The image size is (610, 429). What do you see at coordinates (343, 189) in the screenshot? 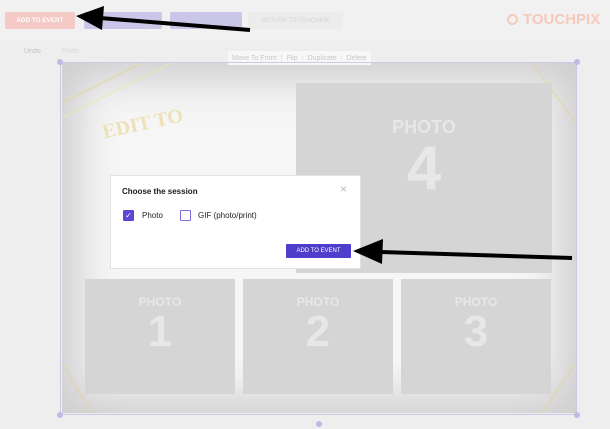
I see `close-icon: ×` at bounding box center [343, 189].